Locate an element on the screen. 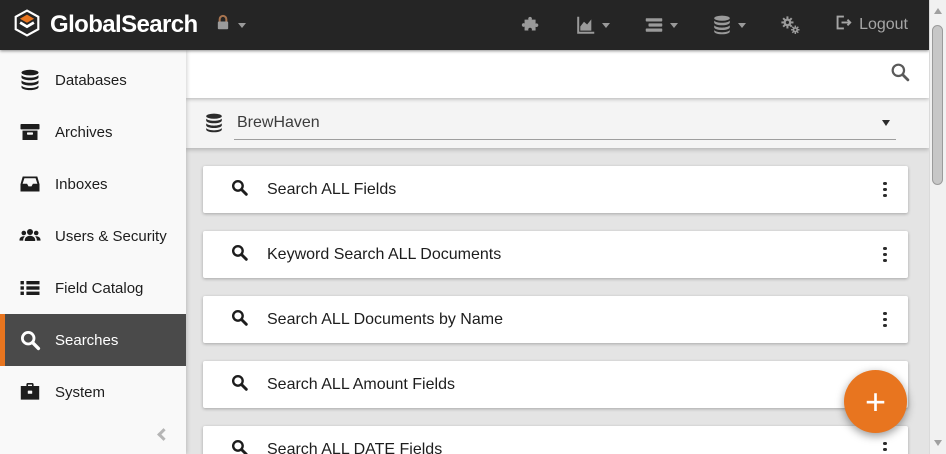 The width and height of the screenshot is (946, 454). puzzle-icon is located at coordinates (531, 25).